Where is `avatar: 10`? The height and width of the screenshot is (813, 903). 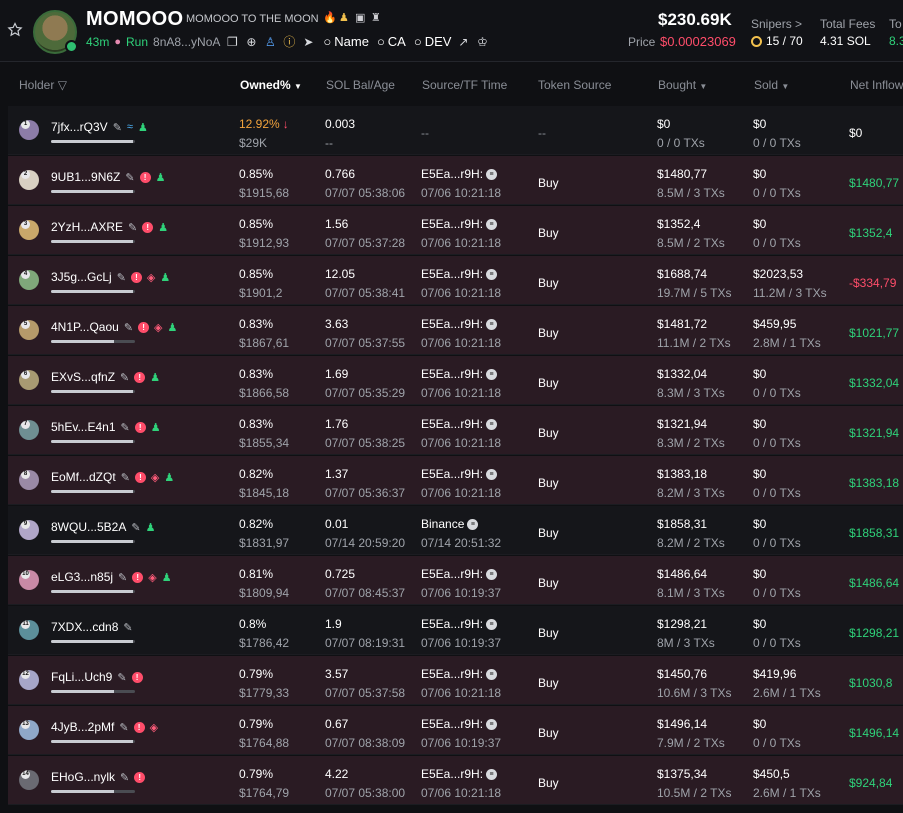 avatar: 10 is located at coordinates (29, 580).